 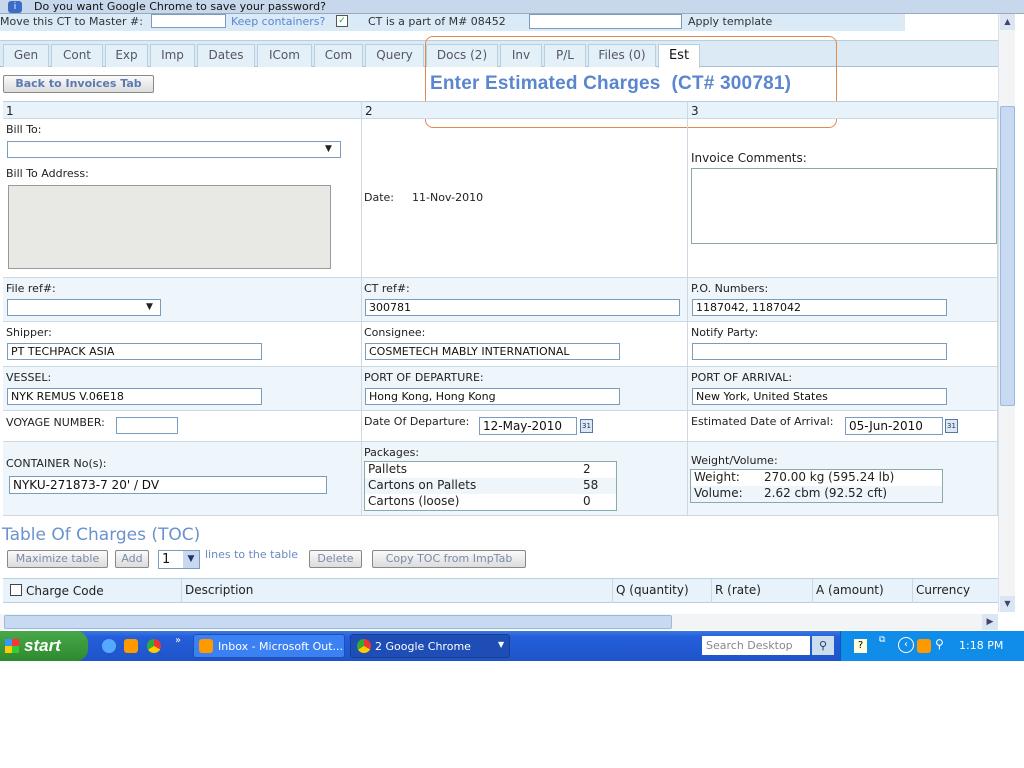 What do you see at coordinates (147, 425) in the screenshot?
I see `voyage-input` at bounding box center [147, 425].